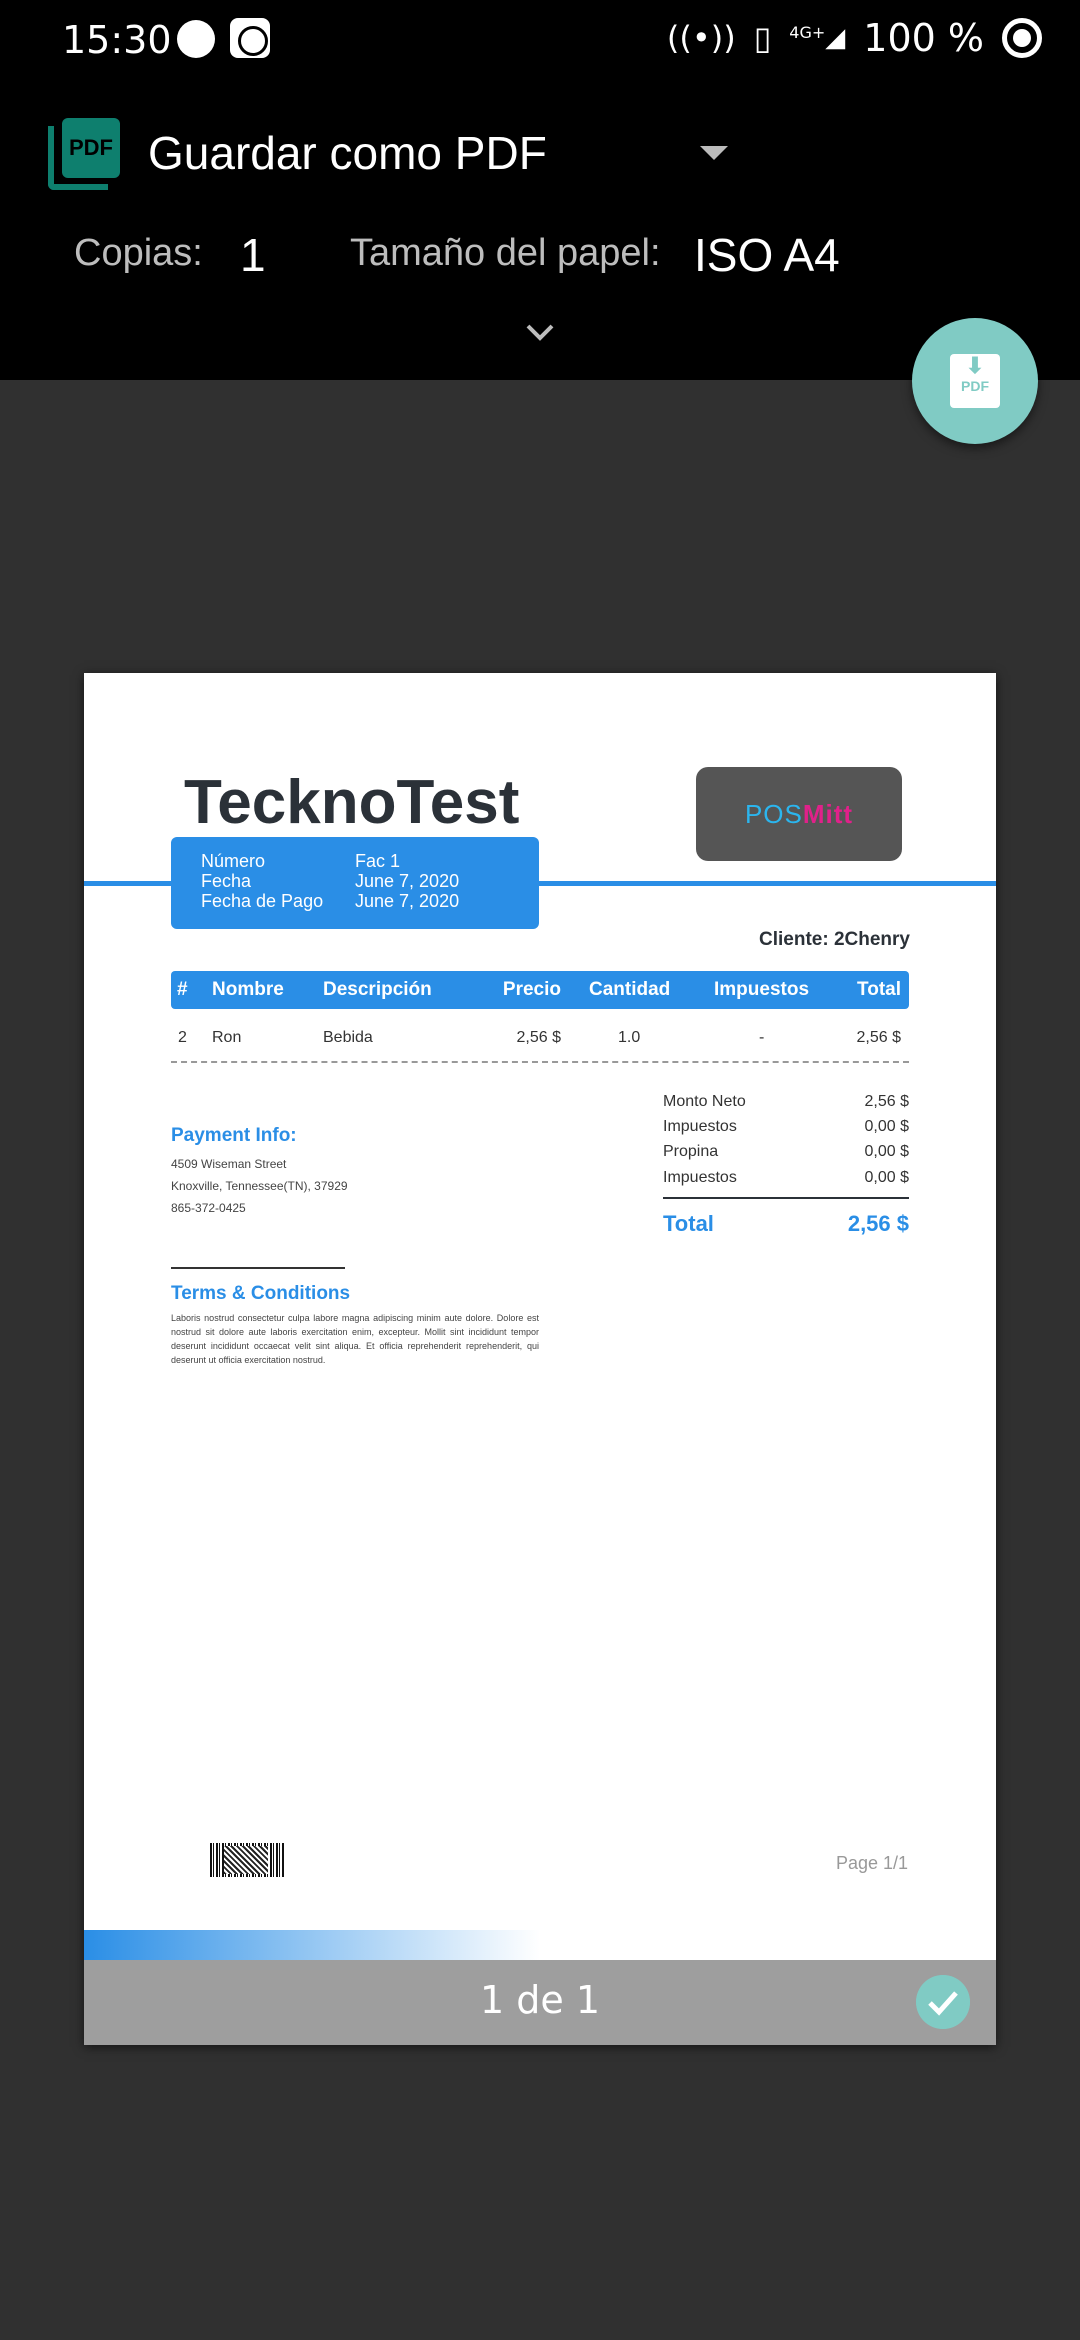  I want to click on client-name: Cliente: 2Chenry, so click(834, 939).